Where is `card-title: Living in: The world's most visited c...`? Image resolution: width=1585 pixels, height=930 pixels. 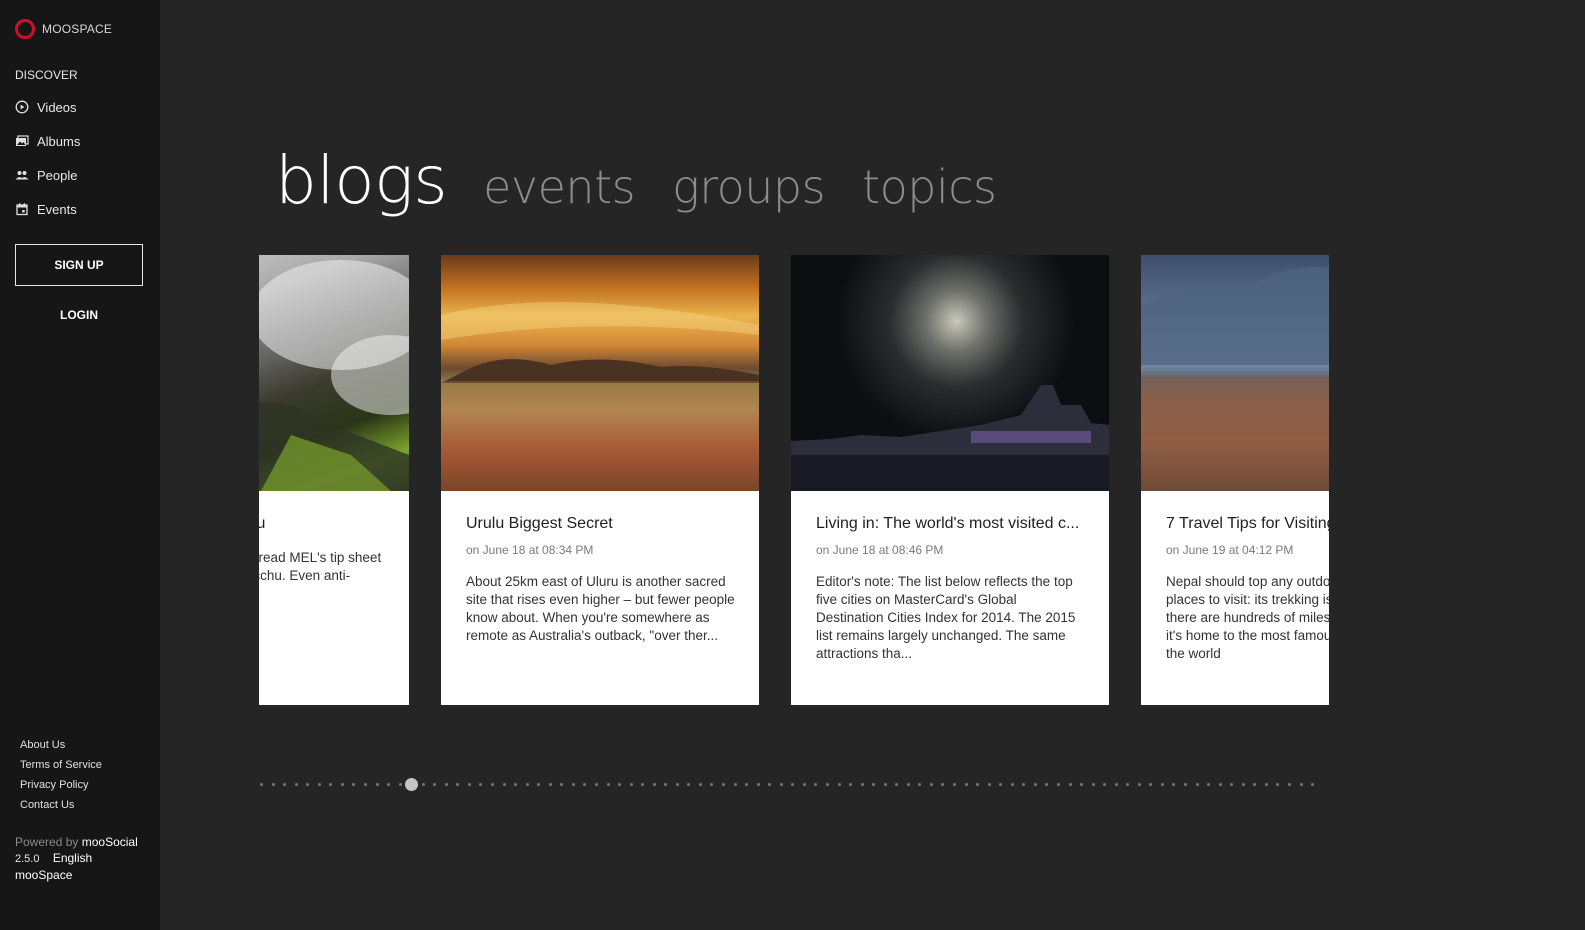
card-title: Living in: The world's most visited c... is located at coordinates (950, 524).